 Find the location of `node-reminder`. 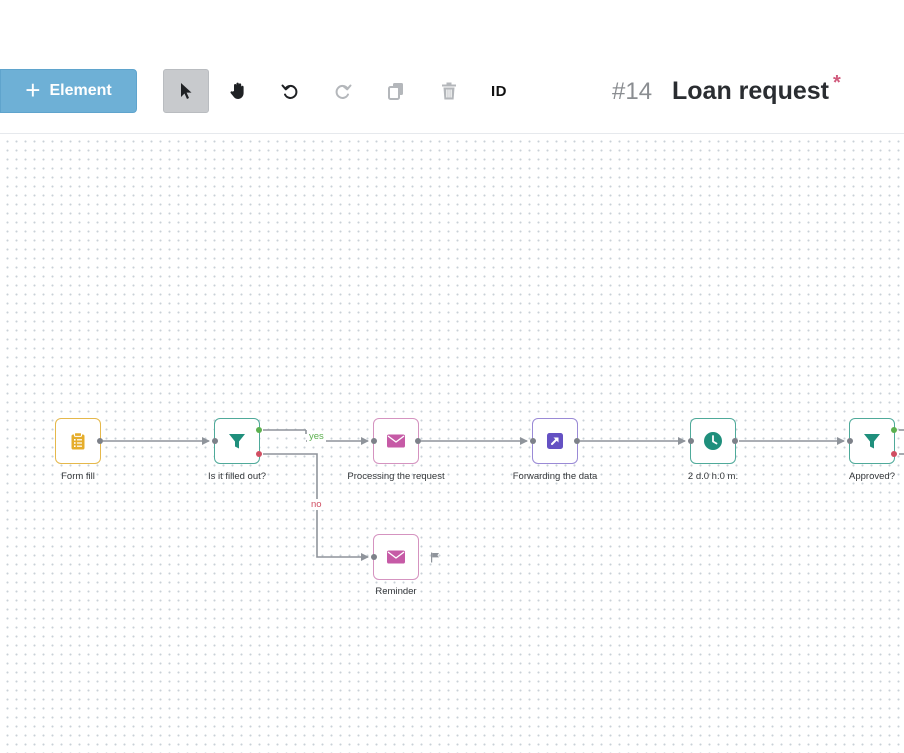

node-reminder is located at coordinates (395, 557).